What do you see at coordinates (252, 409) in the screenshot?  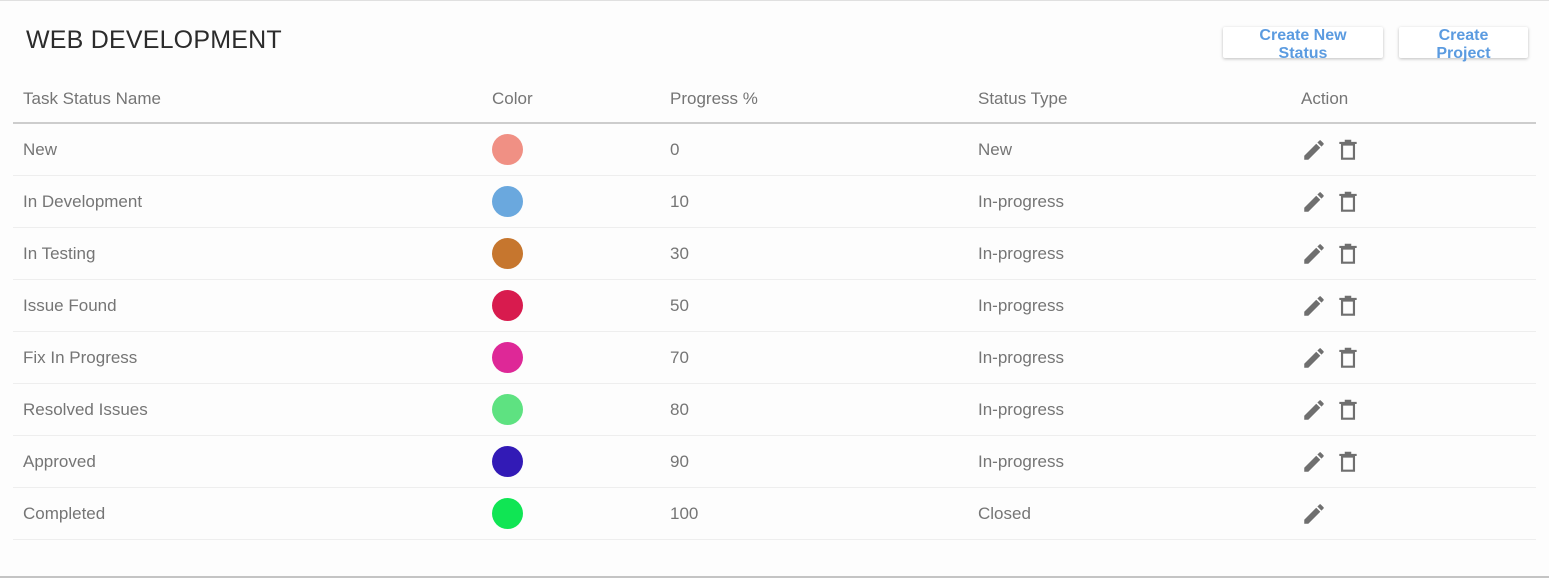 I see `status-name: Resolved Issues` at bounding box center [252, 409].